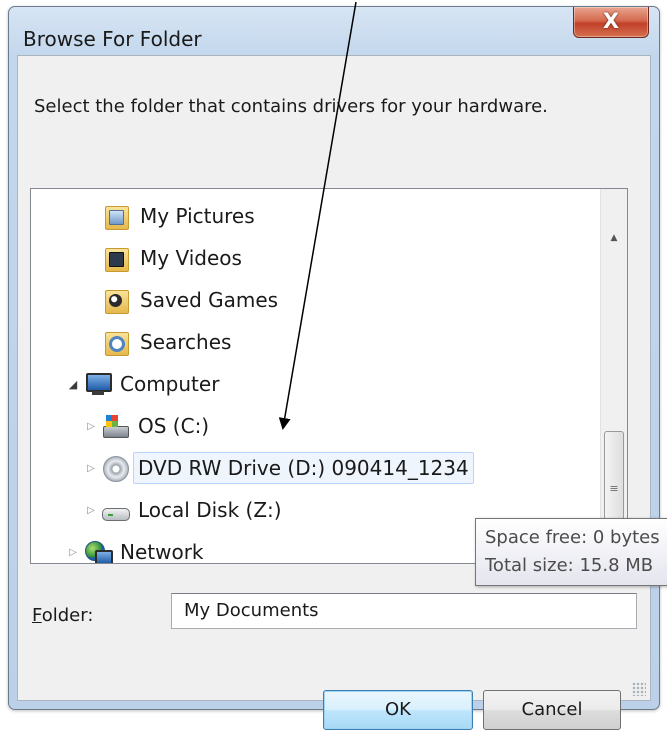  I want to click on scroll-up-arrow-icon: ▲, so click(614, 238).